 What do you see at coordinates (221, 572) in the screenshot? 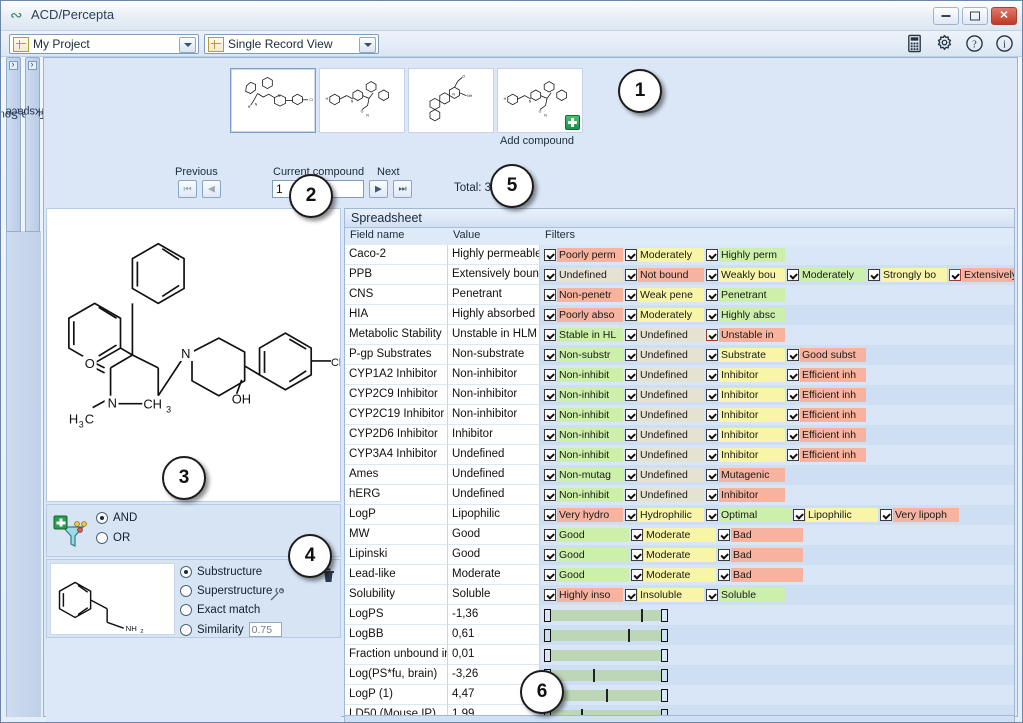
I see `match-mode-substructure: Substructure` at bounding box center [221, 572].